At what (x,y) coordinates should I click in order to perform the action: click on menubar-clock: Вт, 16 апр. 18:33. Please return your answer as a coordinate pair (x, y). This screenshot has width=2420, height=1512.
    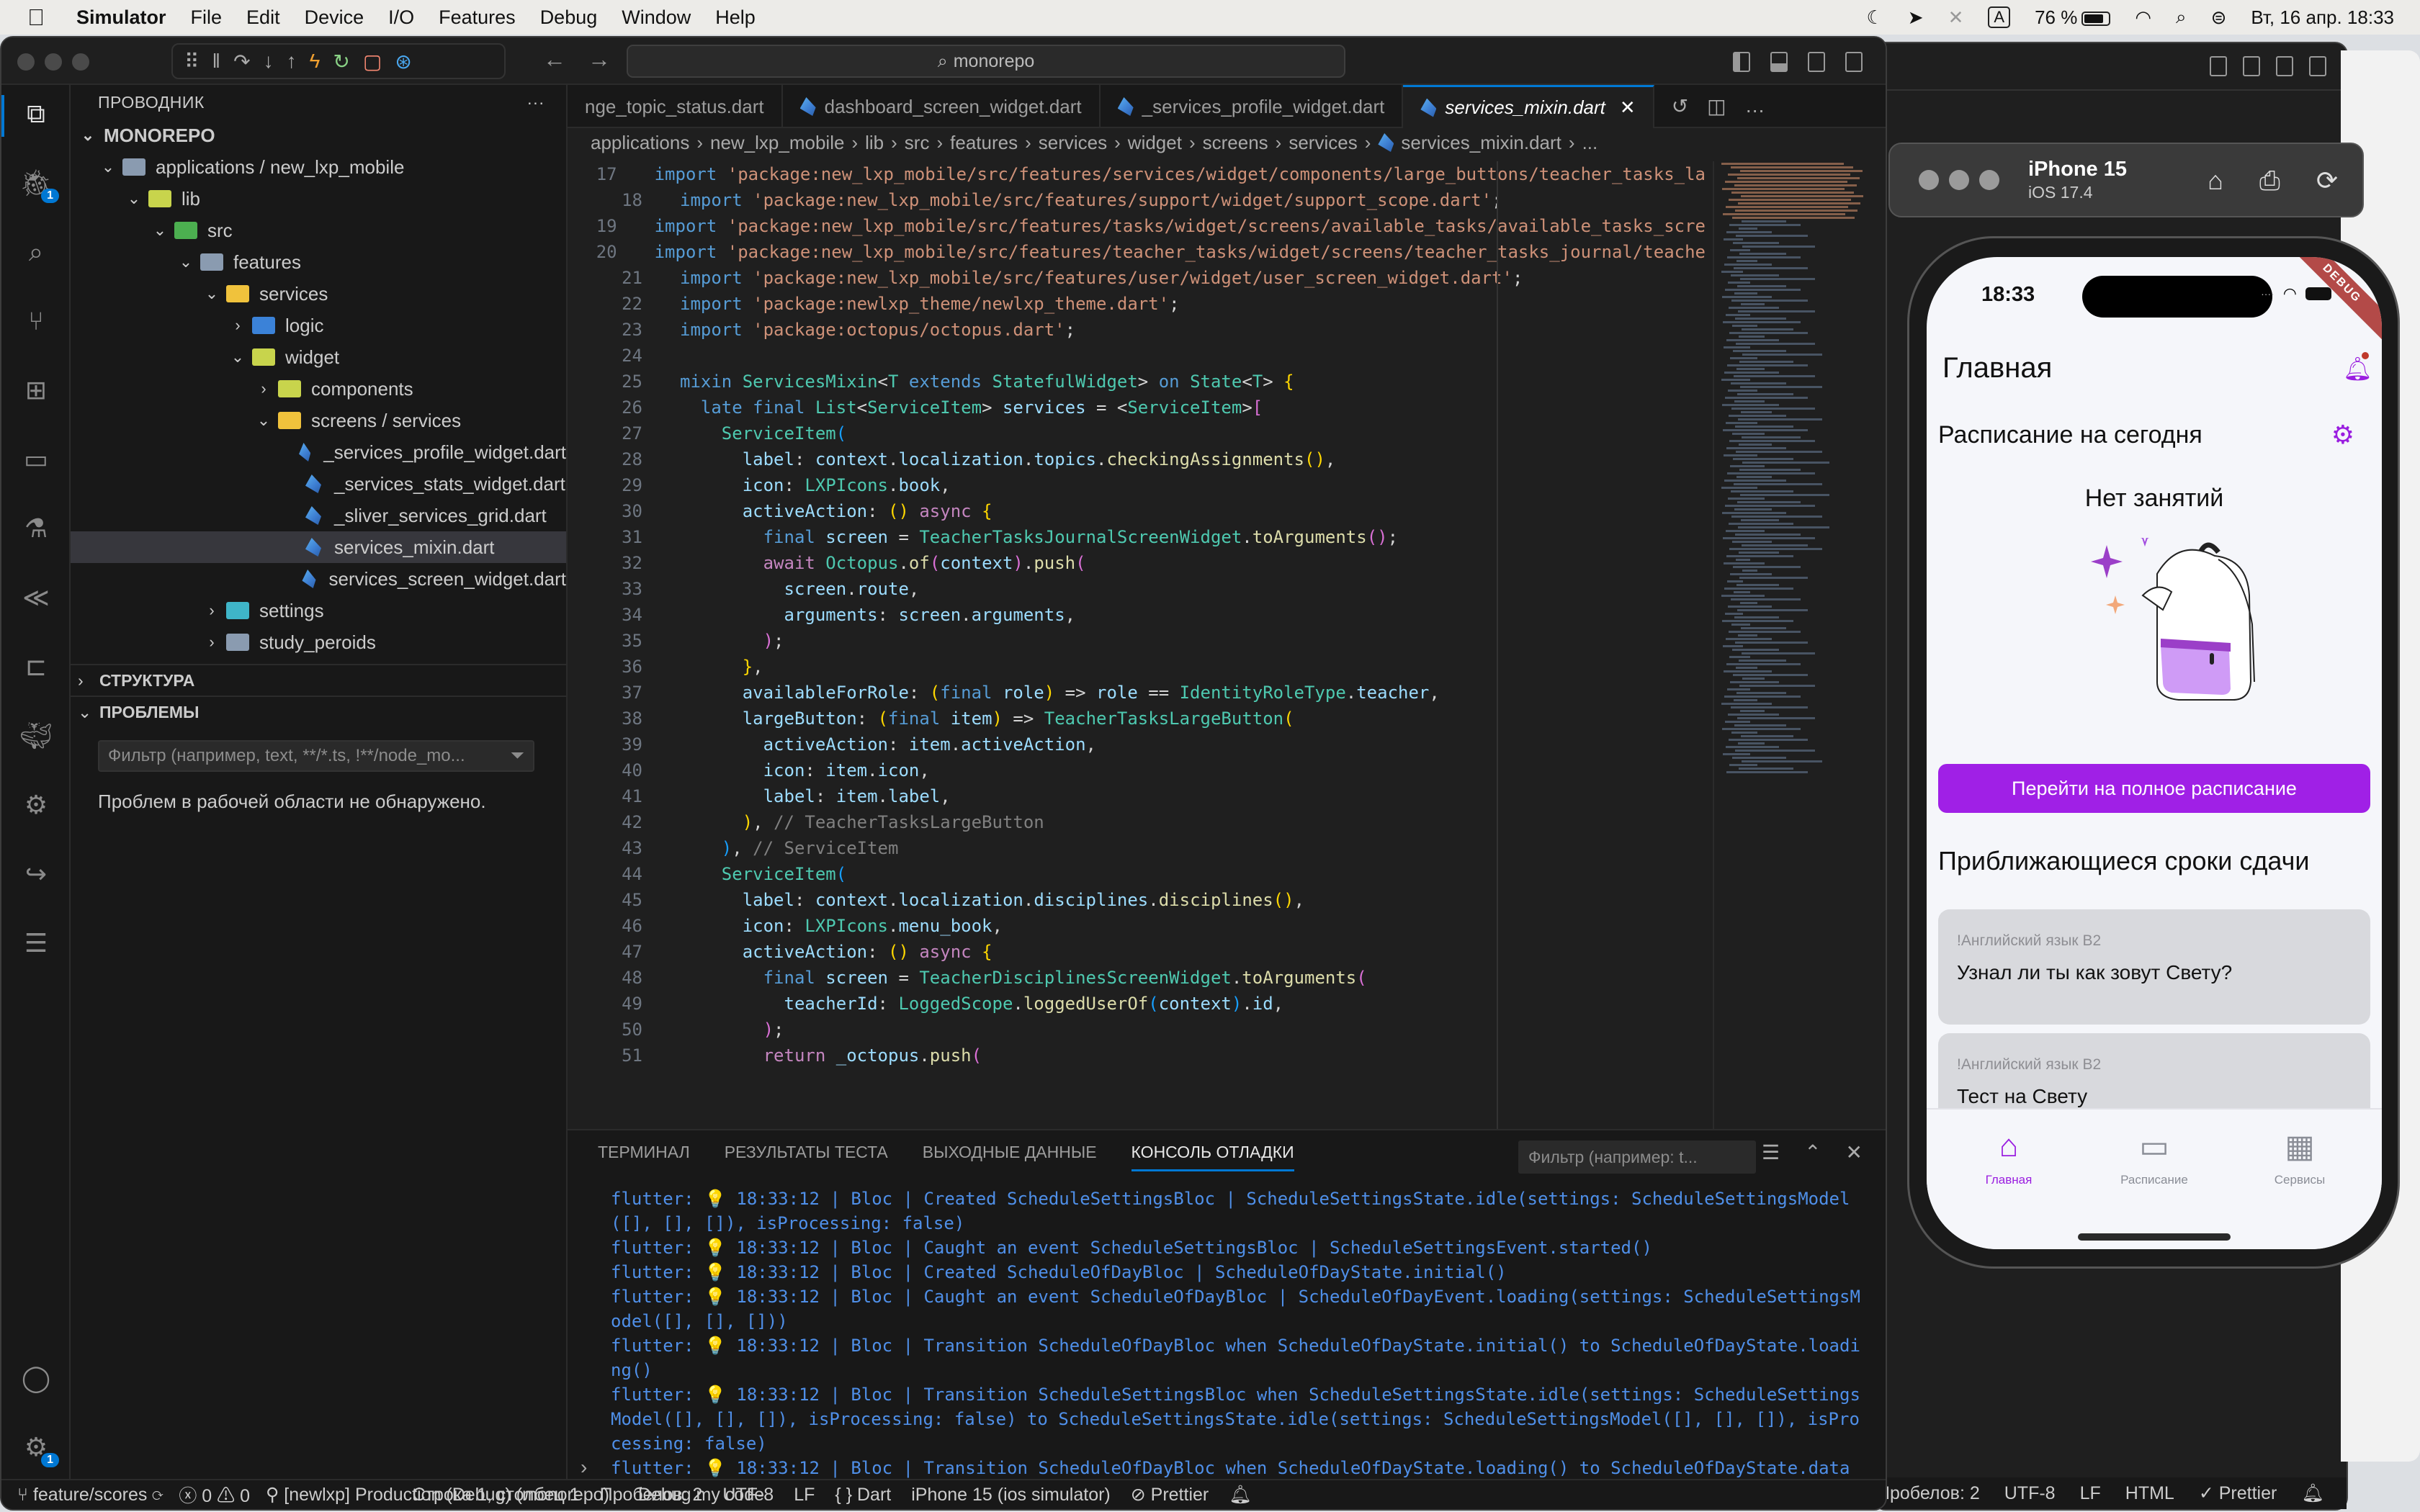
    Looking at the image, I should click on (2322, 17).